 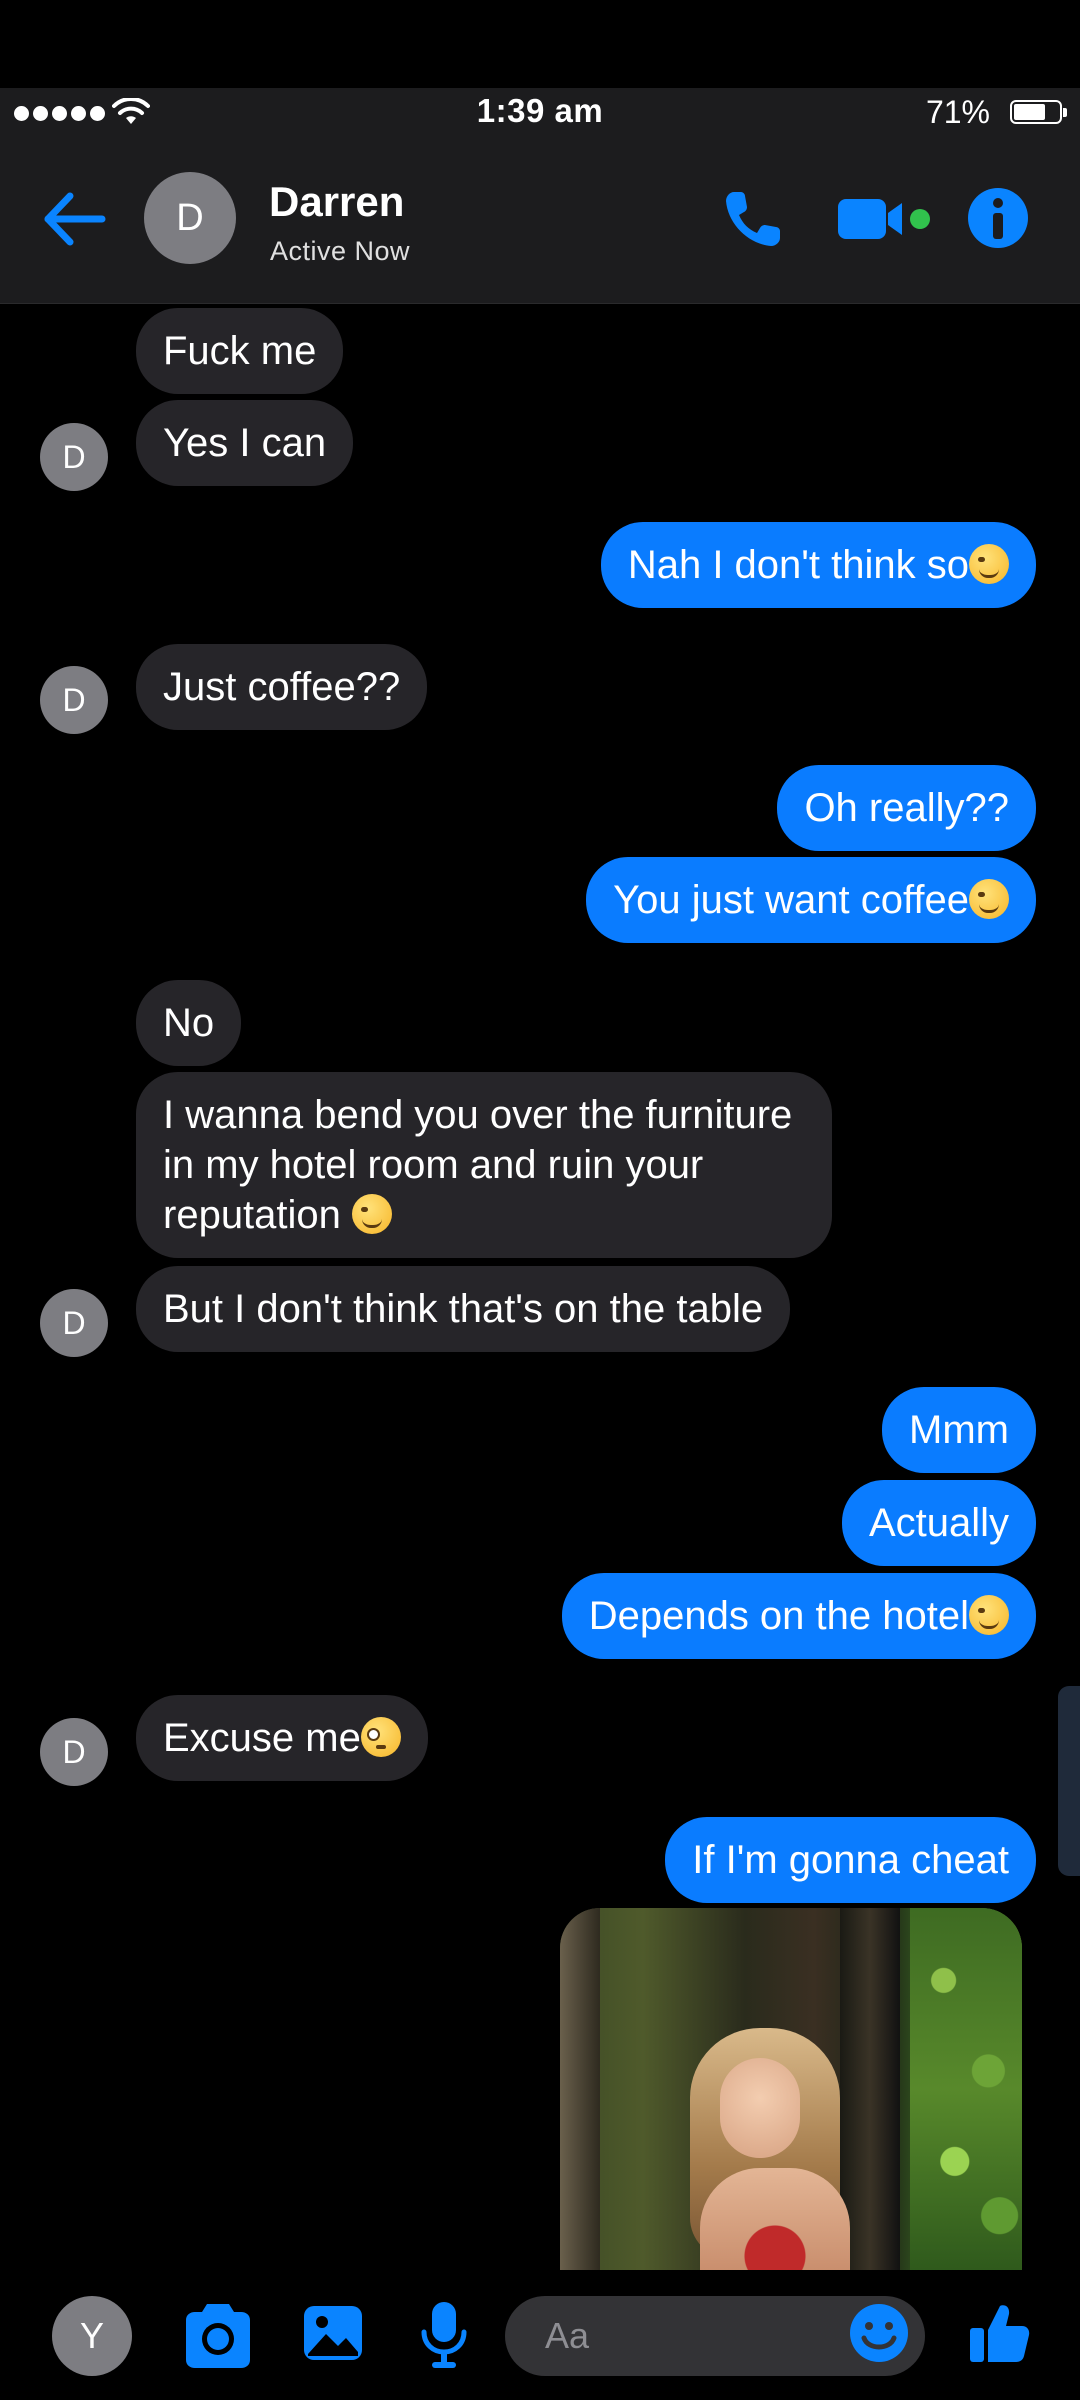 I want to click on message-text: You just want coffee, so click(x=791, y=900).